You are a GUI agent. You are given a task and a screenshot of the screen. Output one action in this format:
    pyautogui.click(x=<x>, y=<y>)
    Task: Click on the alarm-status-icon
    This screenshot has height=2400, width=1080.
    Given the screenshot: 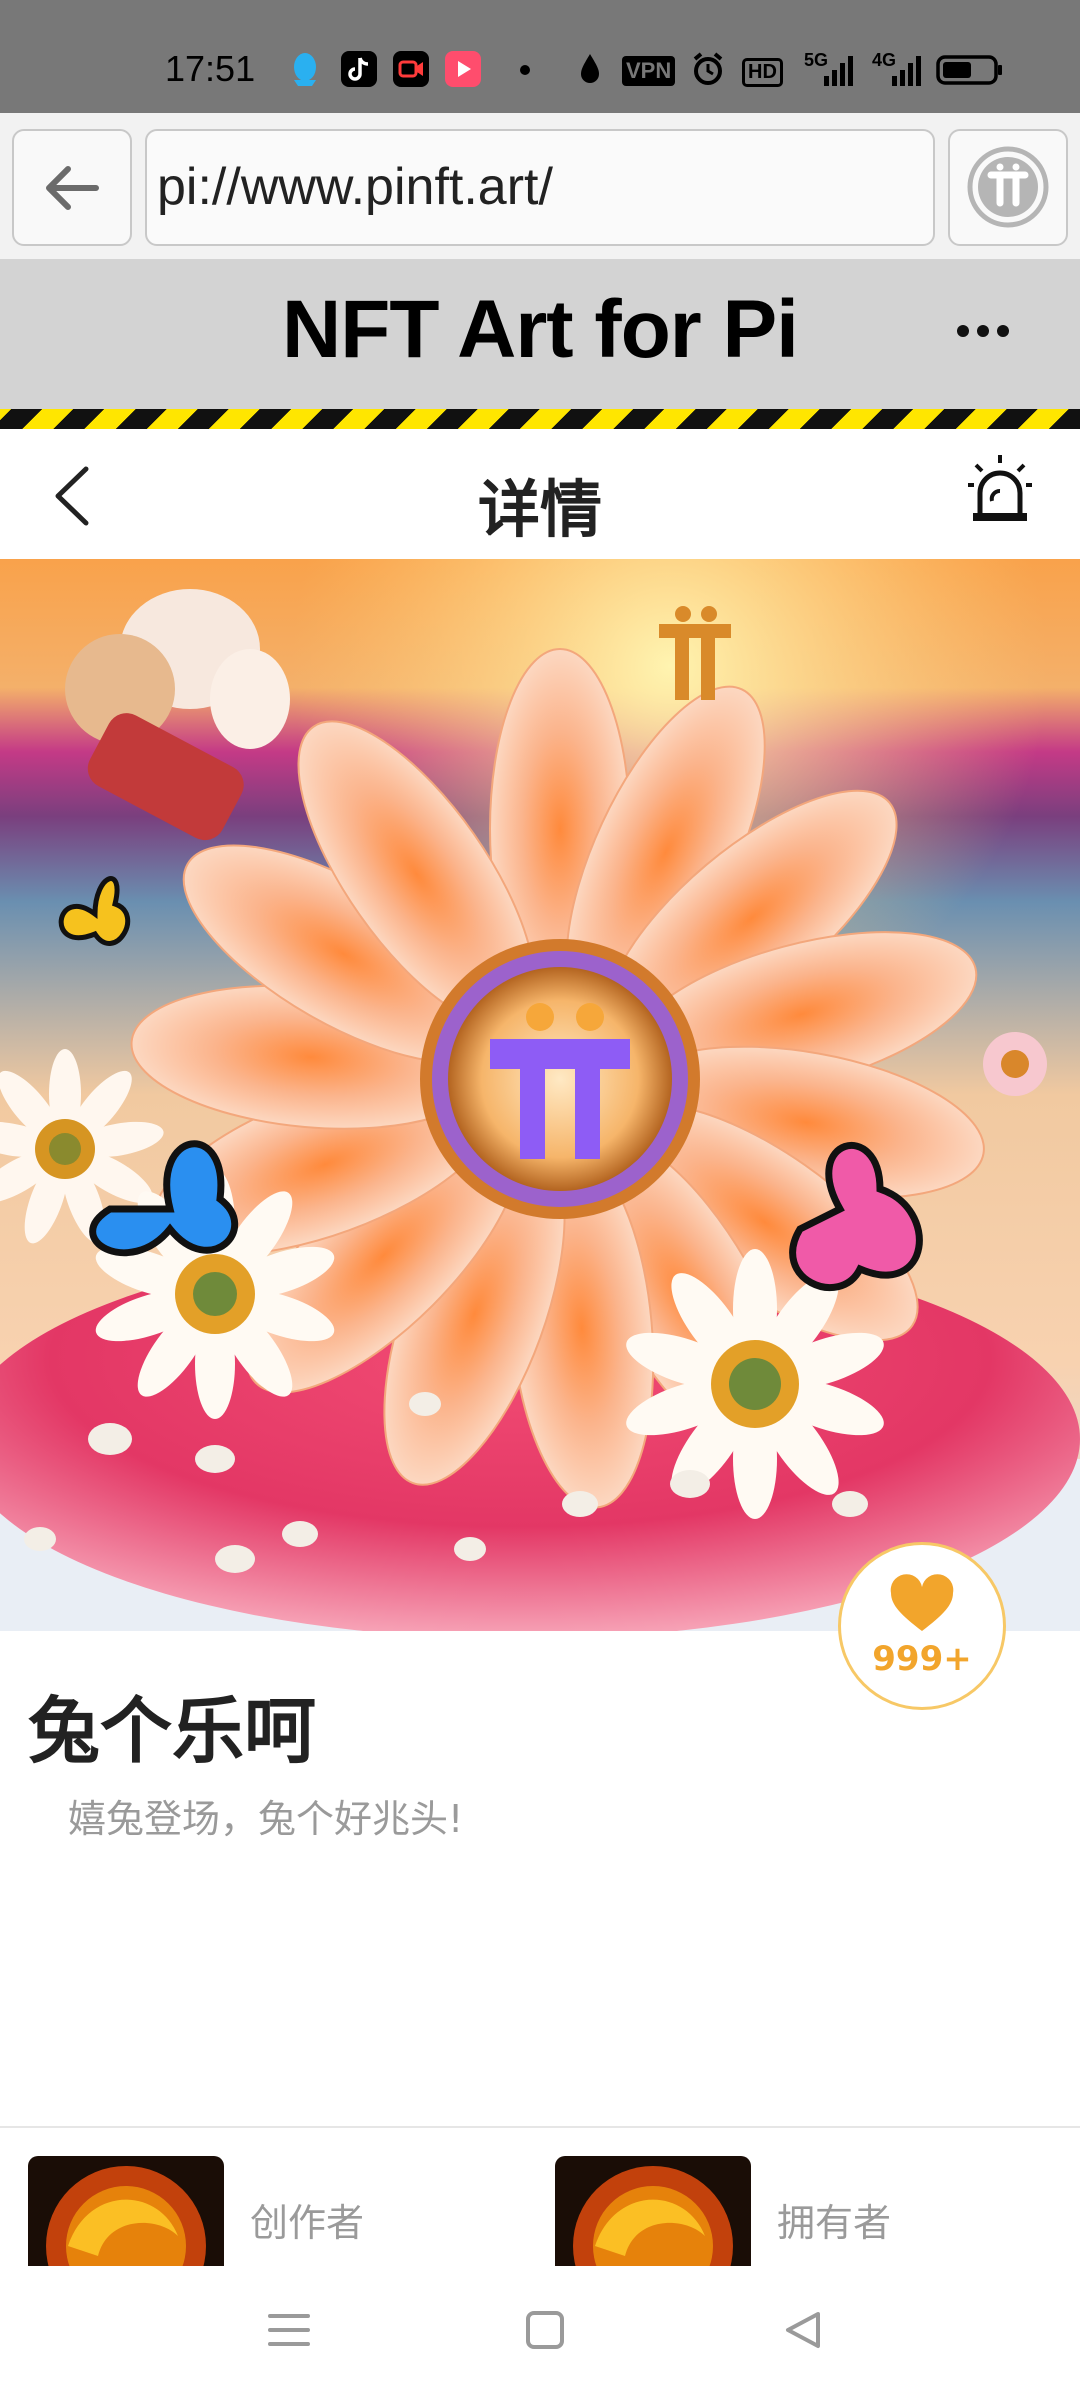 What is the action you would take?
    pyautogui.click(x=708, y=68)
    